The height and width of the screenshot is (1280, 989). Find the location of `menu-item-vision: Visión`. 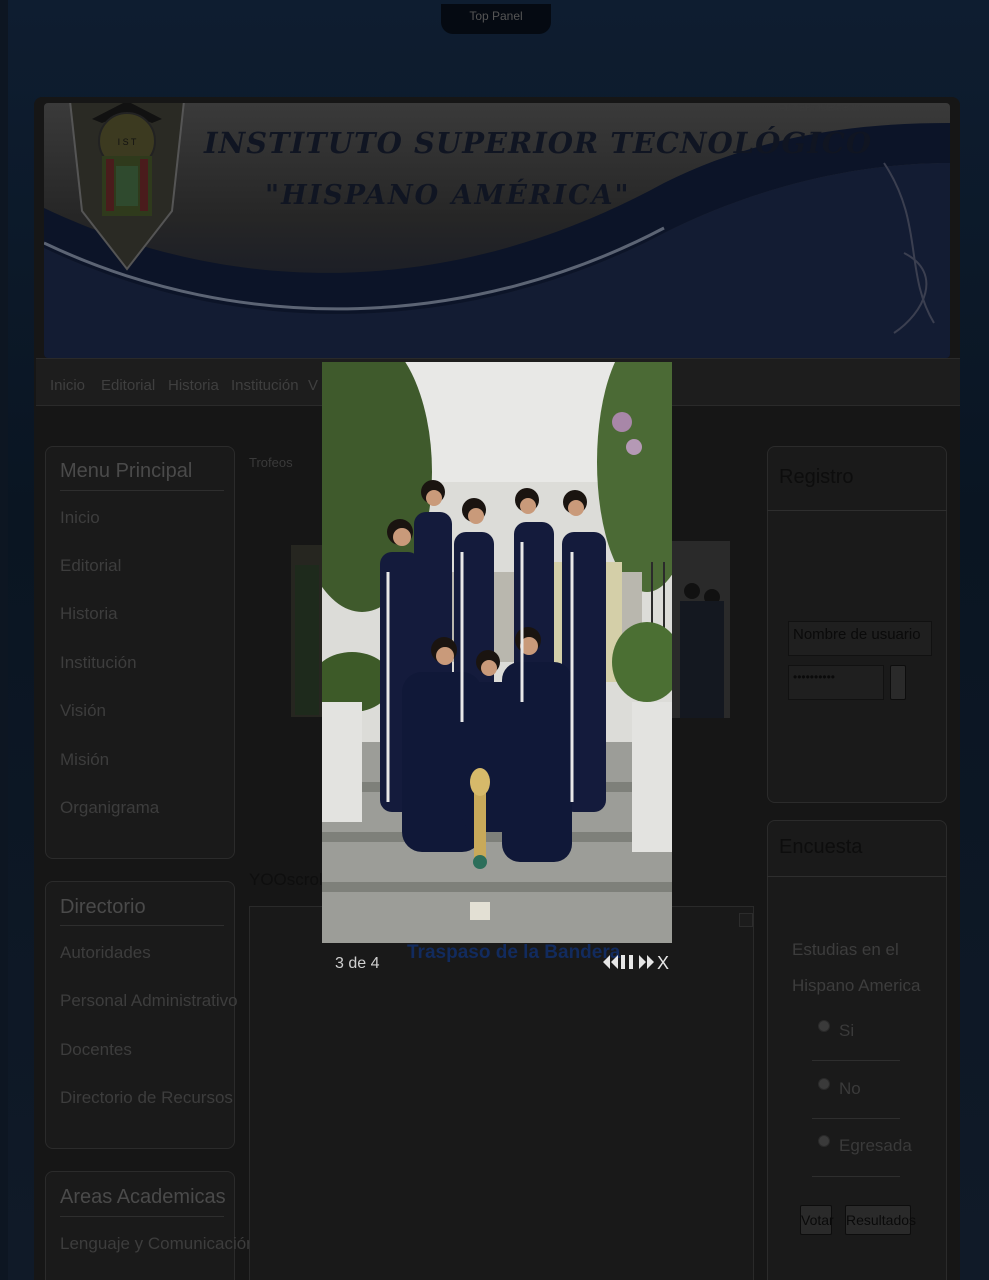

menu-item-vision: Visión is located at coordinates (83, 711).